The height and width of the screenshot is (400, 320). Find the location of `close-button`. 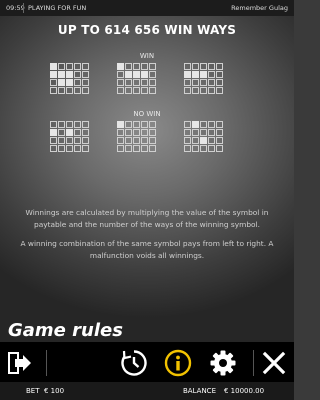

close-button is located at coordinates (274, 363).